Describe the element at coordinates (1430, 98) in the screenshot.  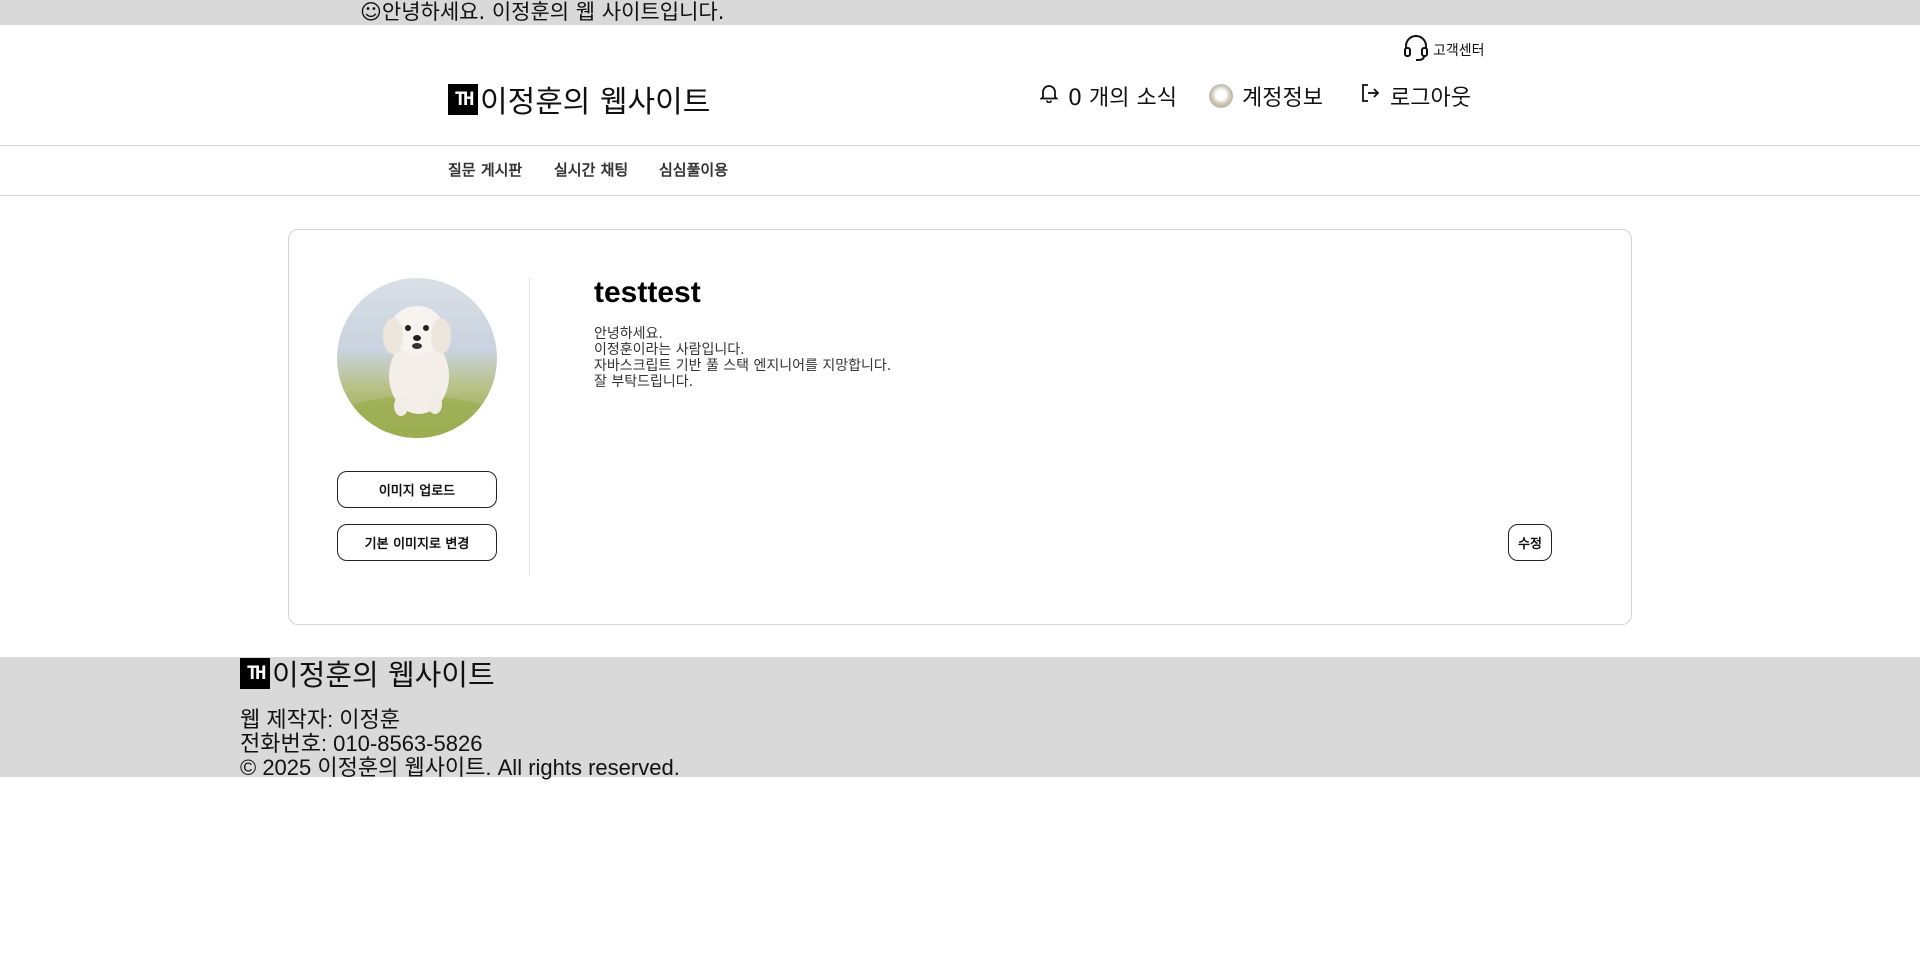
I see `logout-label: 로그아웃` at that location.